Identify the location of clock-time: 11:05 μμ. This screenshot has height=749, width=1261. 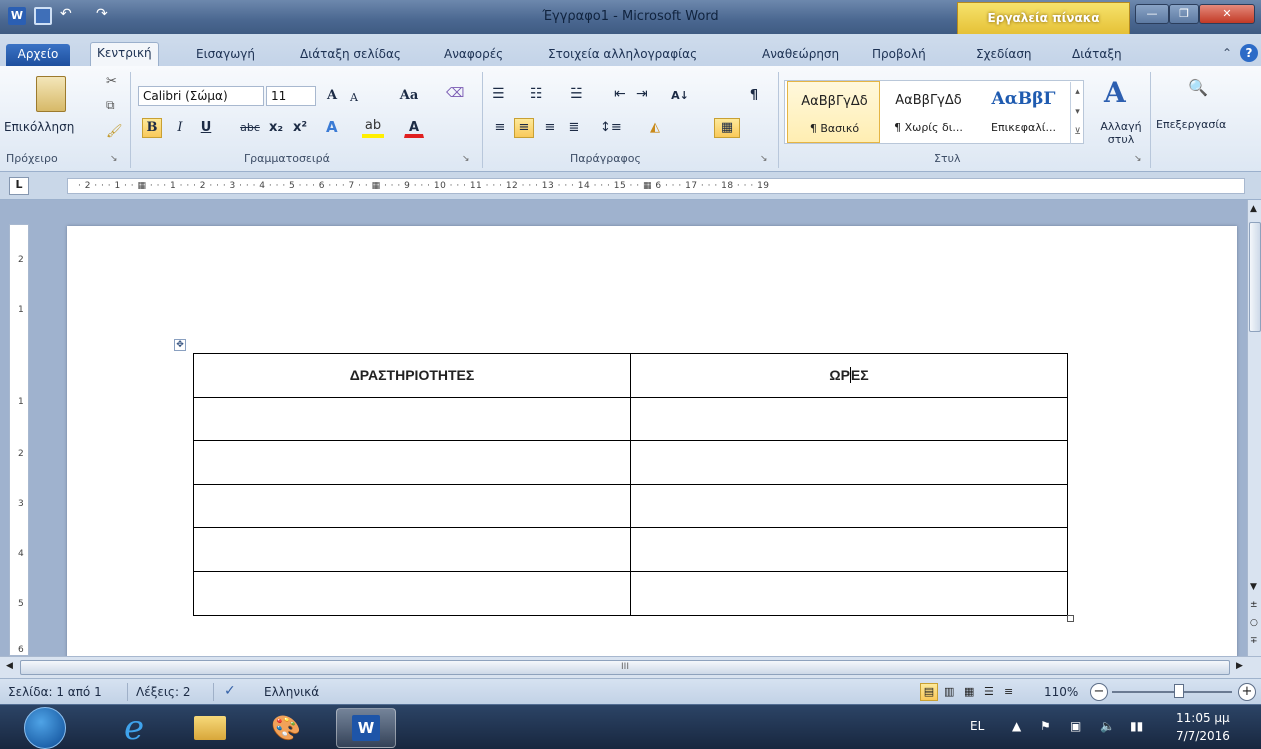
(1203, 718).